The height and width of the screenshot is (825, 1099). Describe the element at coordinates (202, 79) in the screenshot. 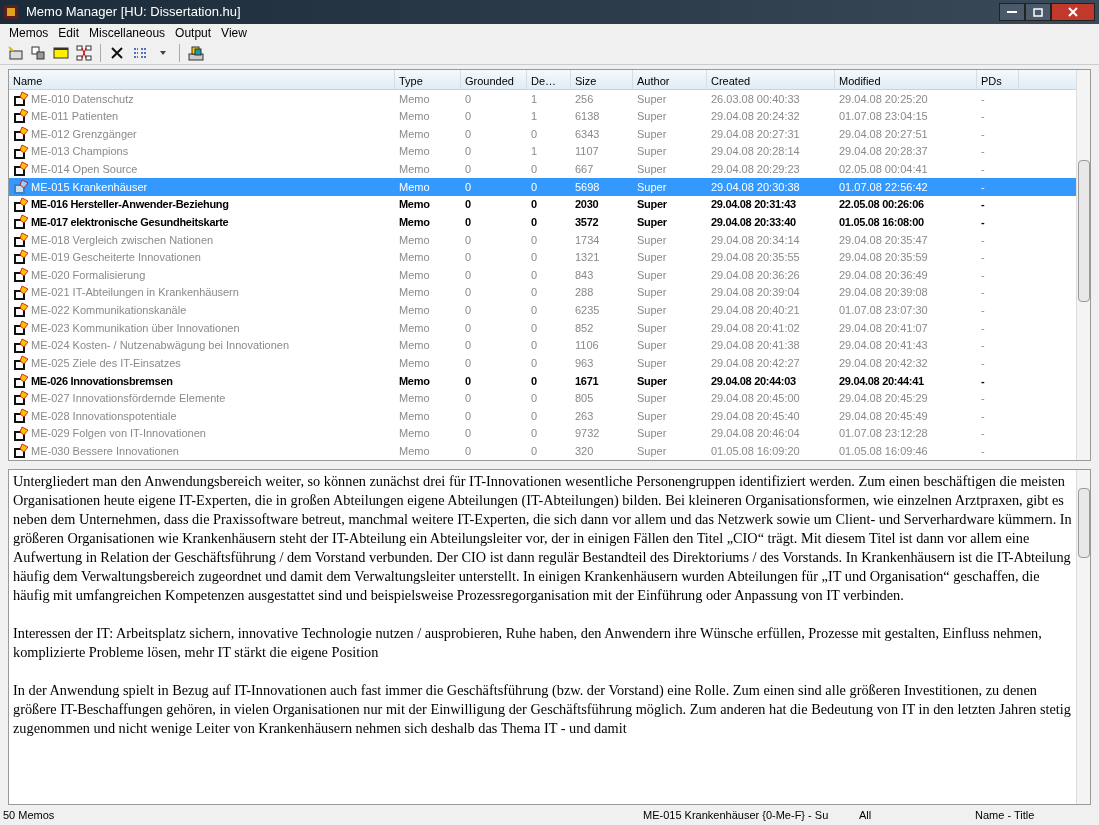

I see `column-header: Name` at that location.